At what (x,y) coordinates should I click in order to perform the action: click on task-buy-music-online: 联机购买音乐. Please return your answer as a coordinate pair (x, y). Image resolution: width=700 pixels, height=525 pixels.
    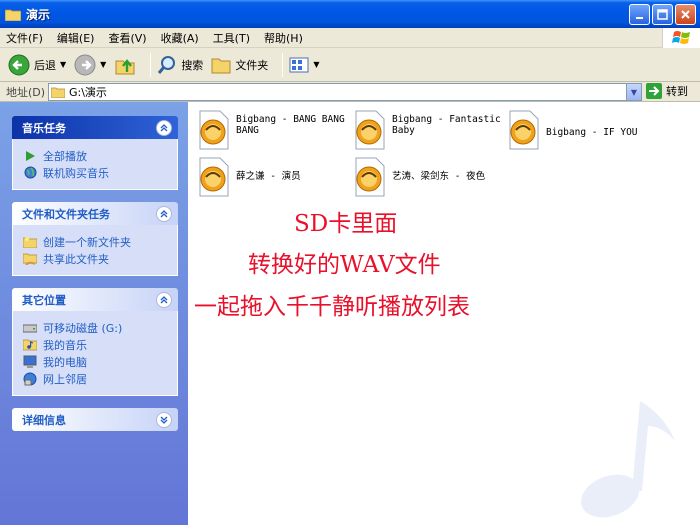
    Looking at the image, I should click on (96, 172).